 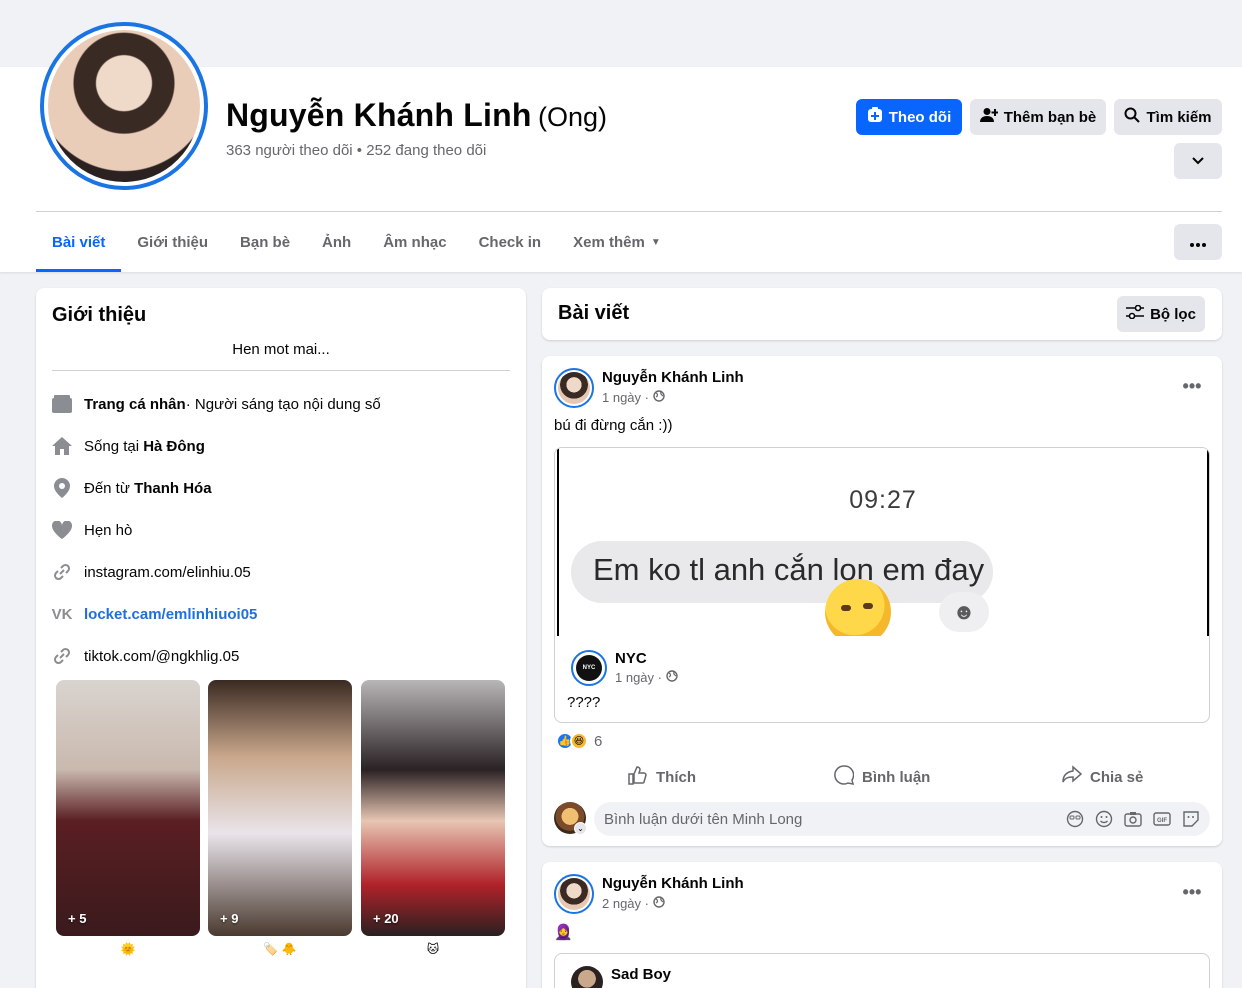 What do you see at coordinates (638, 777) in the screenshot?
I see `like-icon` at bounding box center [638, 777].